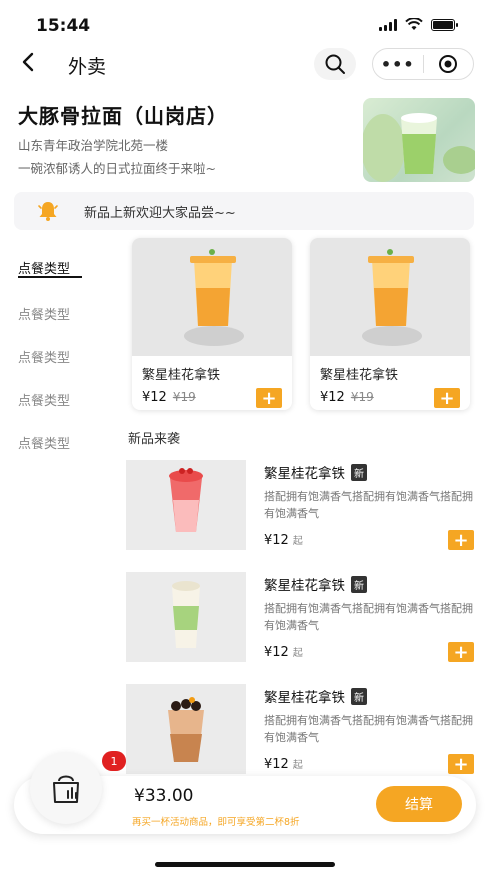 The height and width of the screenshot is (877, 491). Describe the element at coordinates (123, 116) in the screenshot. I see `shop-name: 大豚骨拉面（山岗店）` at that location.